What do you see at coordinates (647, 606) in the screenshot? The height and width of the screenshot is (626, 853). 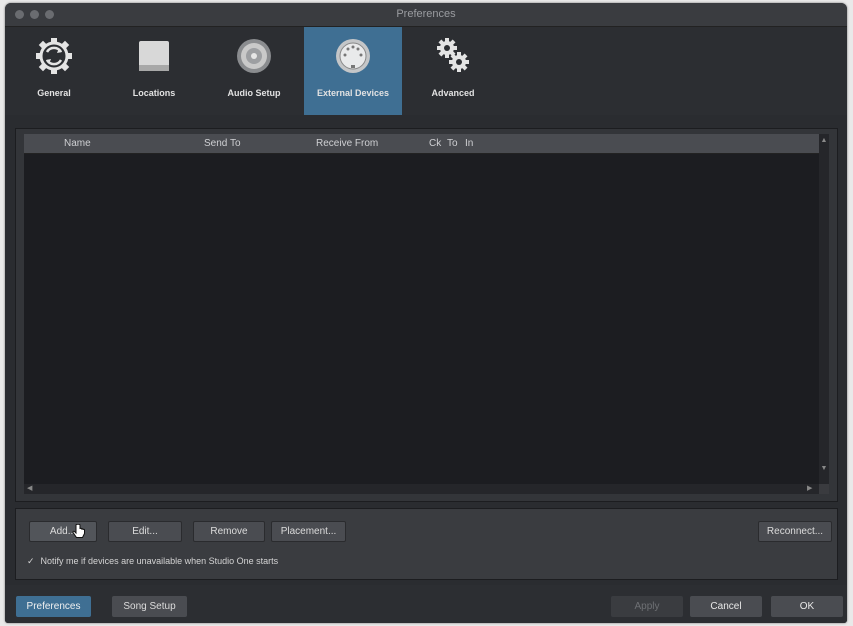 I see `apply-button: Apply` at bounding box center [647, 606].